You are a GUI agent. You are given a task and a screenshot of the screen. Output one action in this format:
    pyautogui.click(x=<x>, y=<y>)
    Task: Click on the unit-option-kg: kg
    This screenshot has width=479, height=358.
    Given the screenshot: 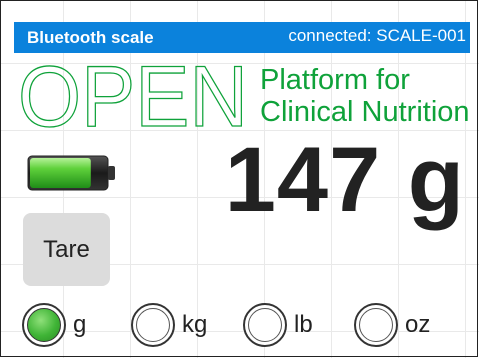 What is the action you would take?
    pyautogui.click(x=169, y=325)
    